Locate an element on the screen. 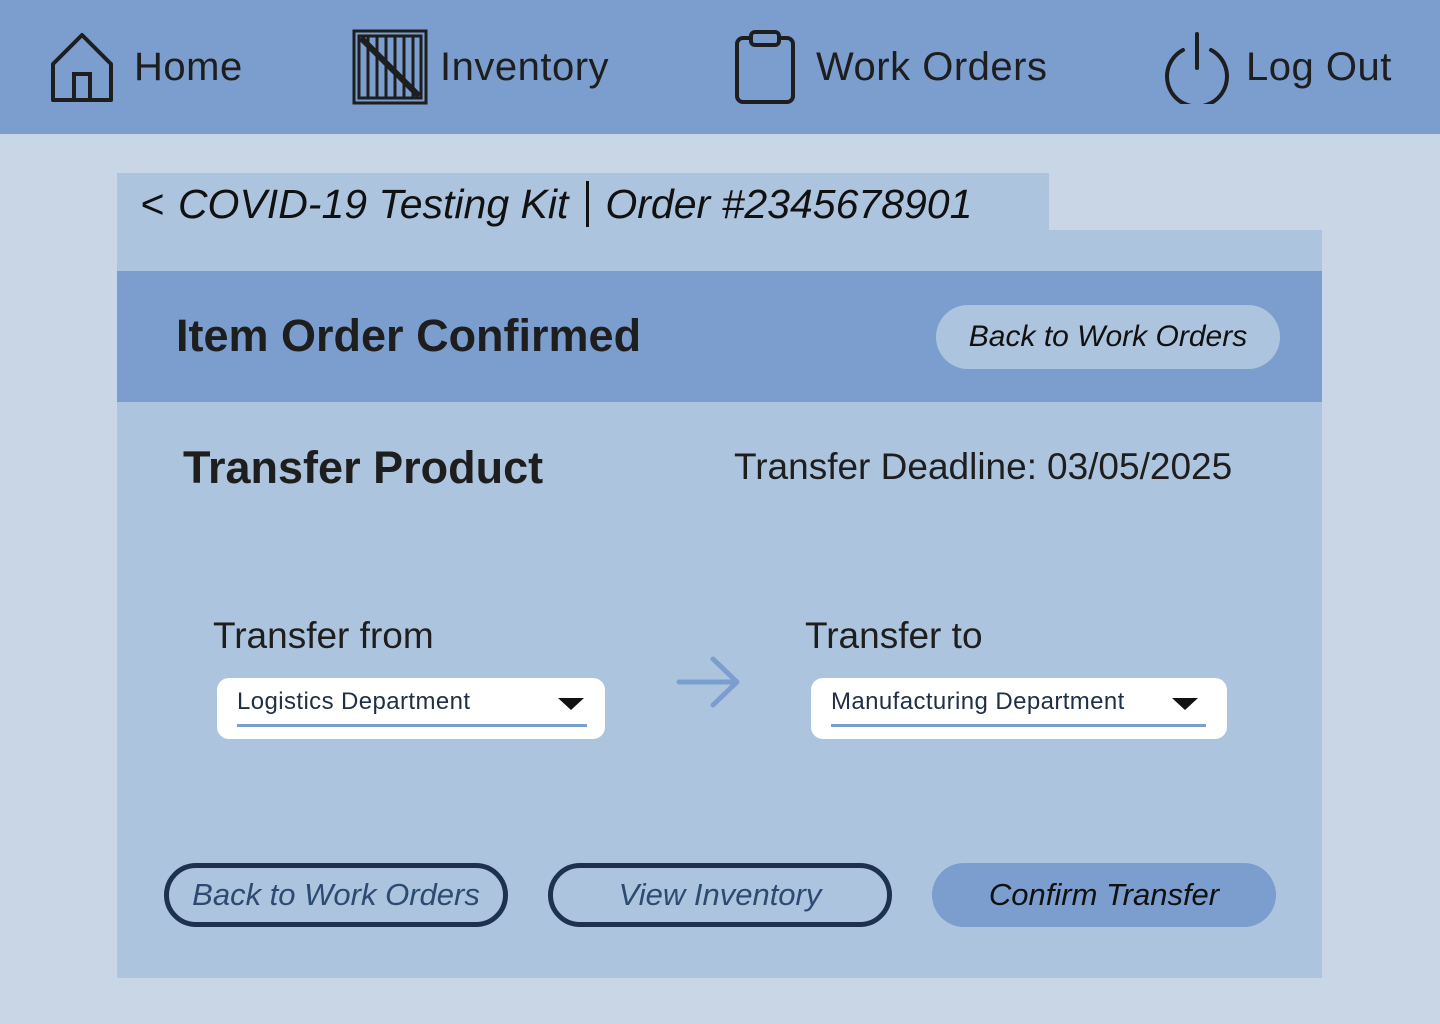 Image resolution: width=1440 pixels, height=1024 pixels. arrow-right-icon is located at coordinates (708, 682).